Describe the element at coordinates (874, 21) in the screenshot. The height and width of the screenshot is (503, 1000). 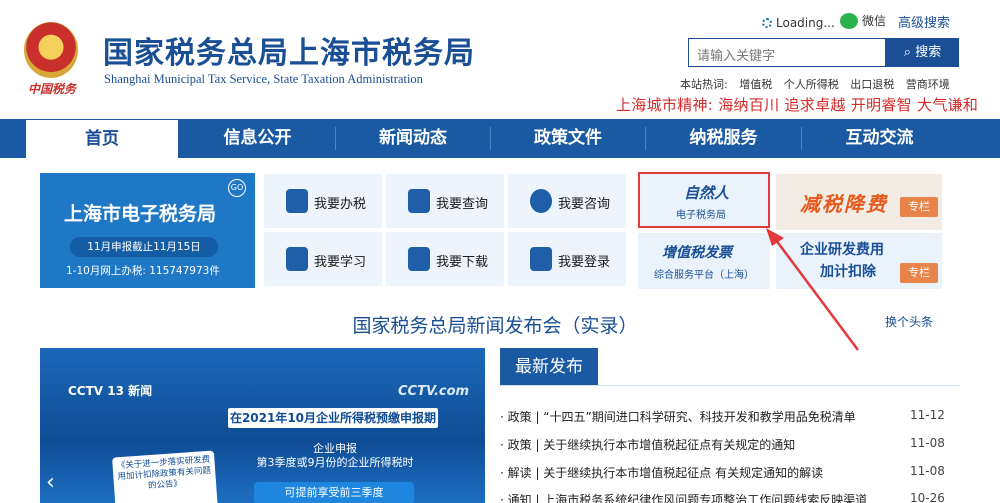
I see `wechat-label: 微信` at that location.